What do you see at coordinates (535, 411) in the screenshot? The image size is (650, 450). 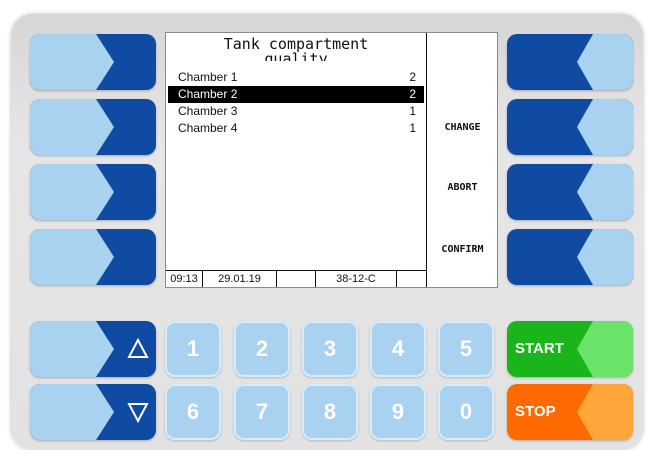 I see `stop-label: STOP` at bounding box center [535, 411].